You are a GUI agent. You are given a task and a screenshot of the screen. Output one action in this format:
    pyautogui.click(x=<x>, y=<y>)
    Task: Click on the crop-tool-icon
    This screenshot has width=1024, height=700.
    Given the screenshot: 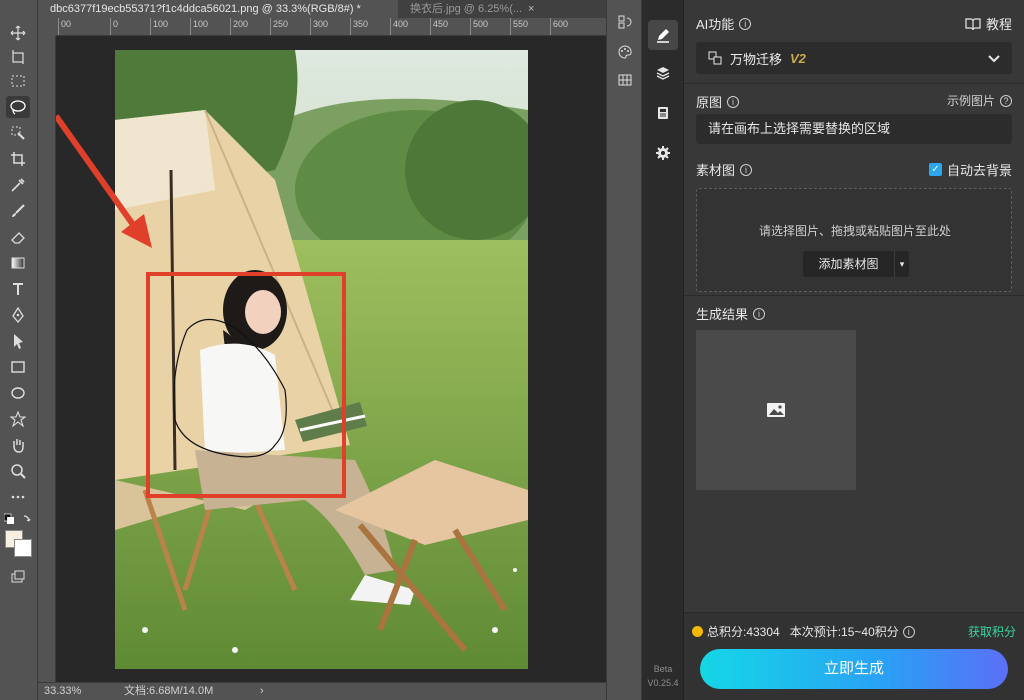 What is the action you would take?
    pyautogui.click(x=18, y=159)
    